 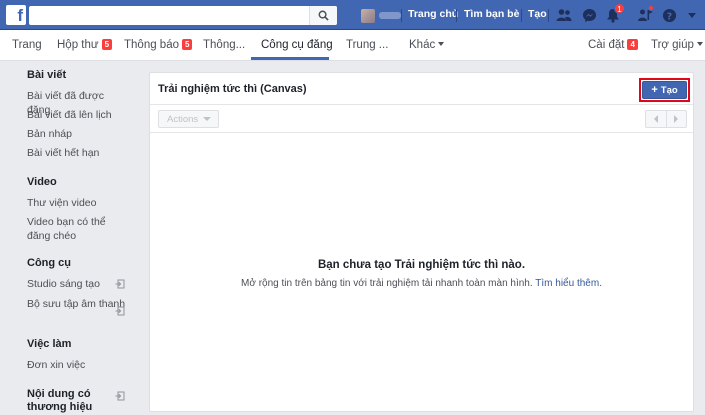 What do you see at coordinates (421, 265) in the screenshot?
I see `empty-state-title: Bạn chưa tạo Trải nghiệm tức thì nào.` at bounding box center [421, 265].